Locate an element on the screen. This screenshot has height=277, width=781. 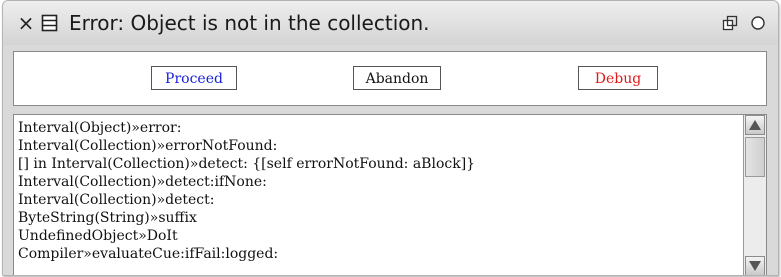
arrow-up-icon is located at coordinates (755, 125).